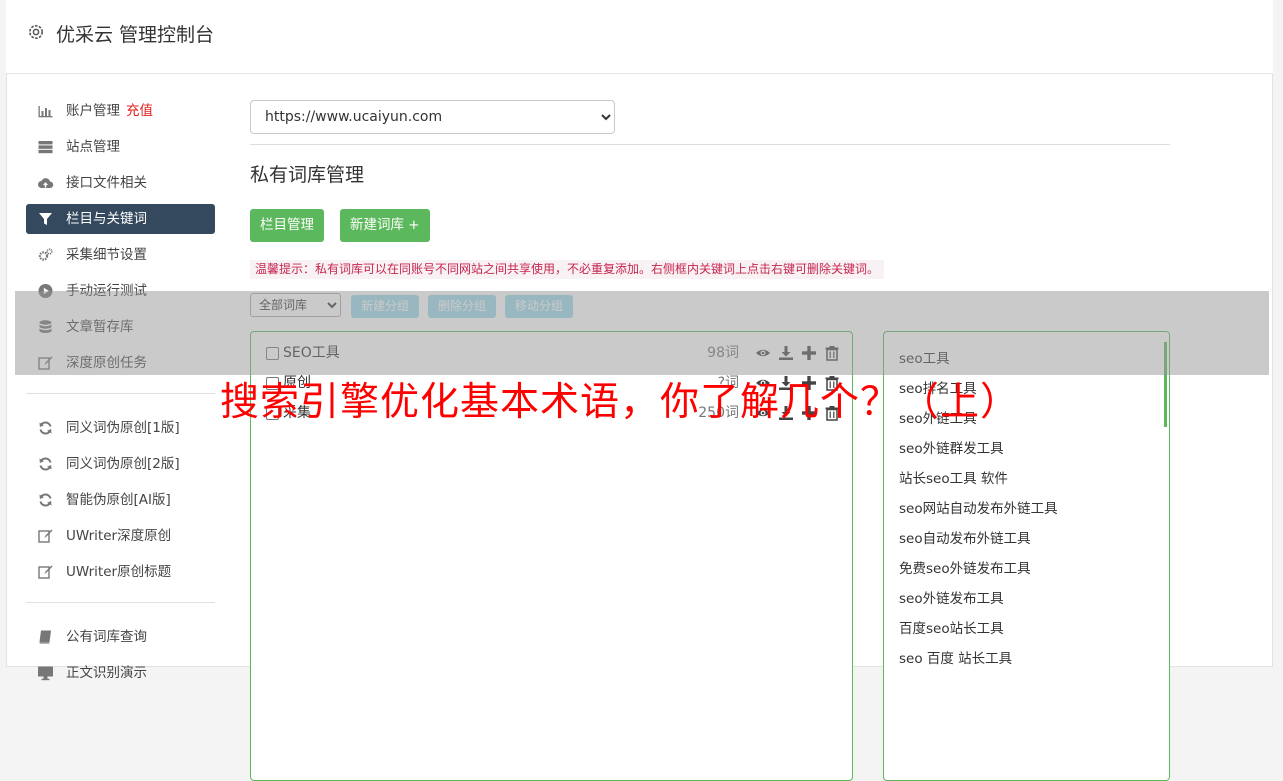 This screenshot has height=781, width=1283. What do you see at coordinates (951, 597) in the screenshot?
I see `keyword-item: seo外链发布工具` at bounding box center [951, 597].